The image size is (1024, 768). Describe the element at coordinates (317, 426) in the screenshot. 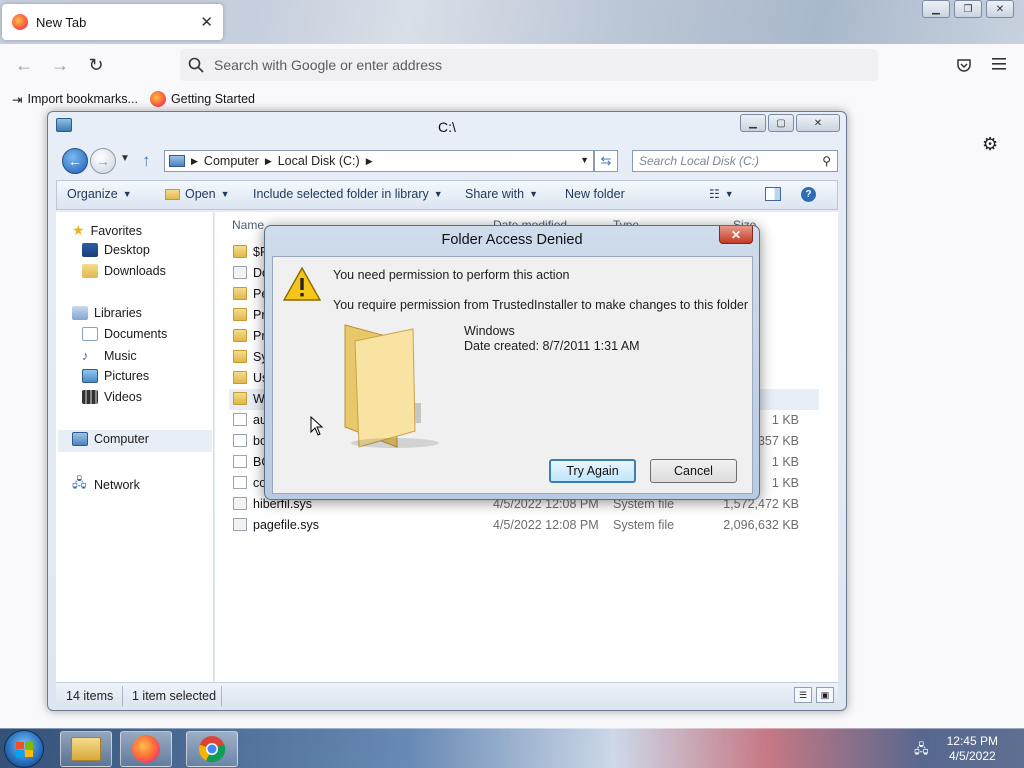

I see `mouse-cursor-icon` at that location.